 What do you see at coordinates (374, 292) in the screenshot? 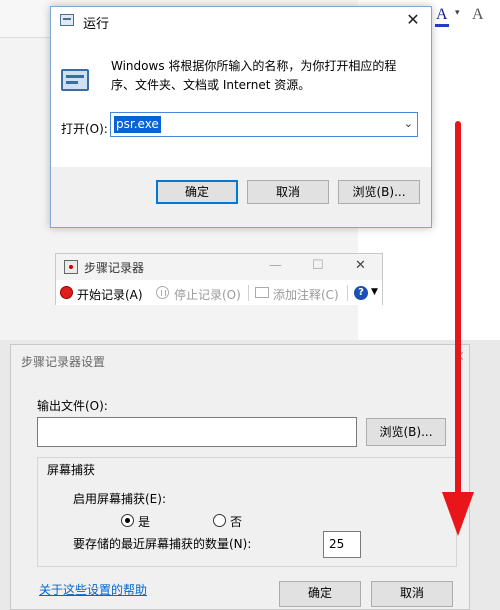
I see `help-dropdown-icon: ▼` at bounding box center [374, 292].